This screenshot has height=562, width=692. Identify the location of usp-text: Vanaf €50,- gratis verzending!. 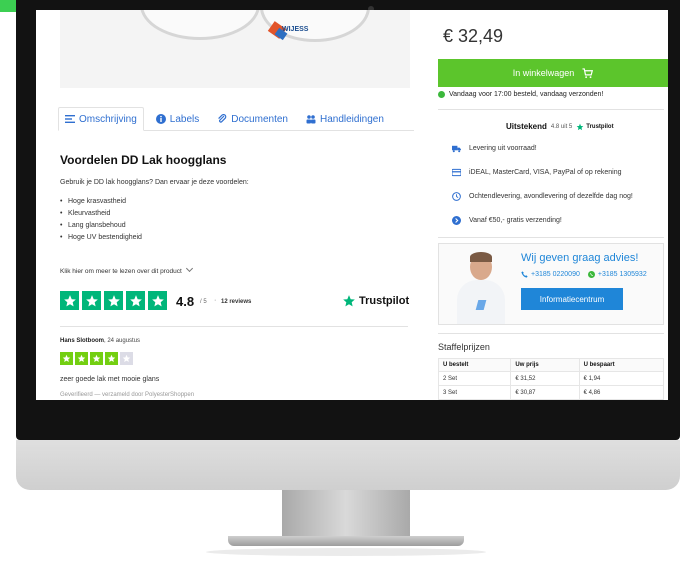
(515, 220).